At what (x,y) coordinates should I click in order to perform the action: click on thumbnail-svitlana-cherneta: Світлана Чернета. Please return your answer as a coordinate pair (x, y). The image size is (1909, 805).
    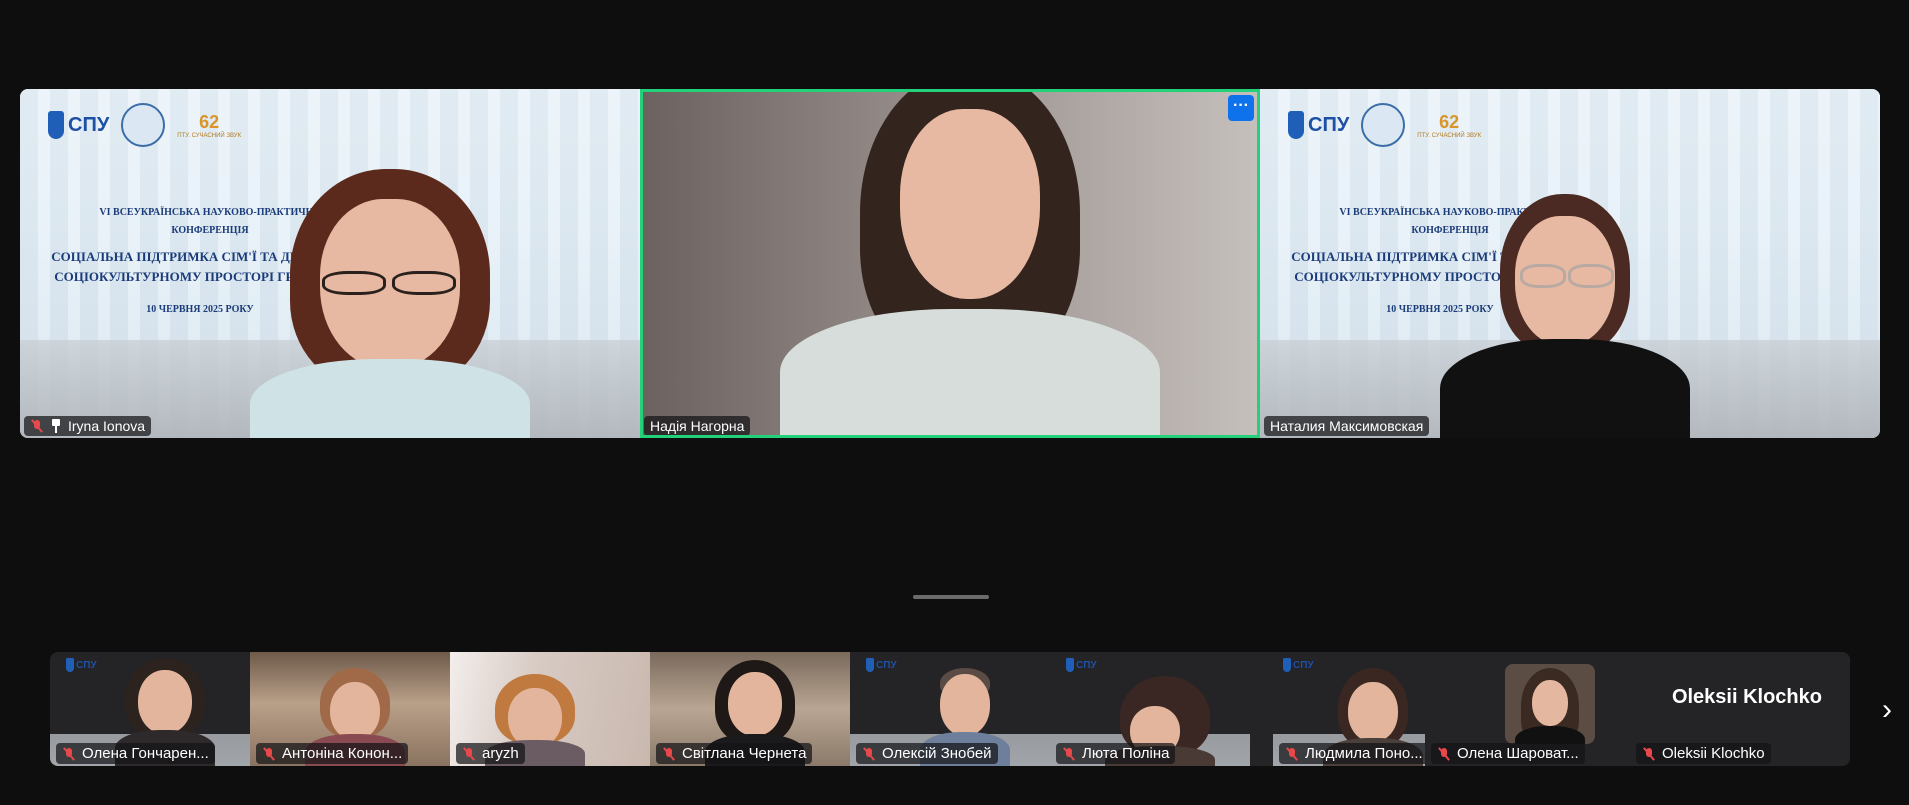
    Looking at the image, I should click on (750, 709).